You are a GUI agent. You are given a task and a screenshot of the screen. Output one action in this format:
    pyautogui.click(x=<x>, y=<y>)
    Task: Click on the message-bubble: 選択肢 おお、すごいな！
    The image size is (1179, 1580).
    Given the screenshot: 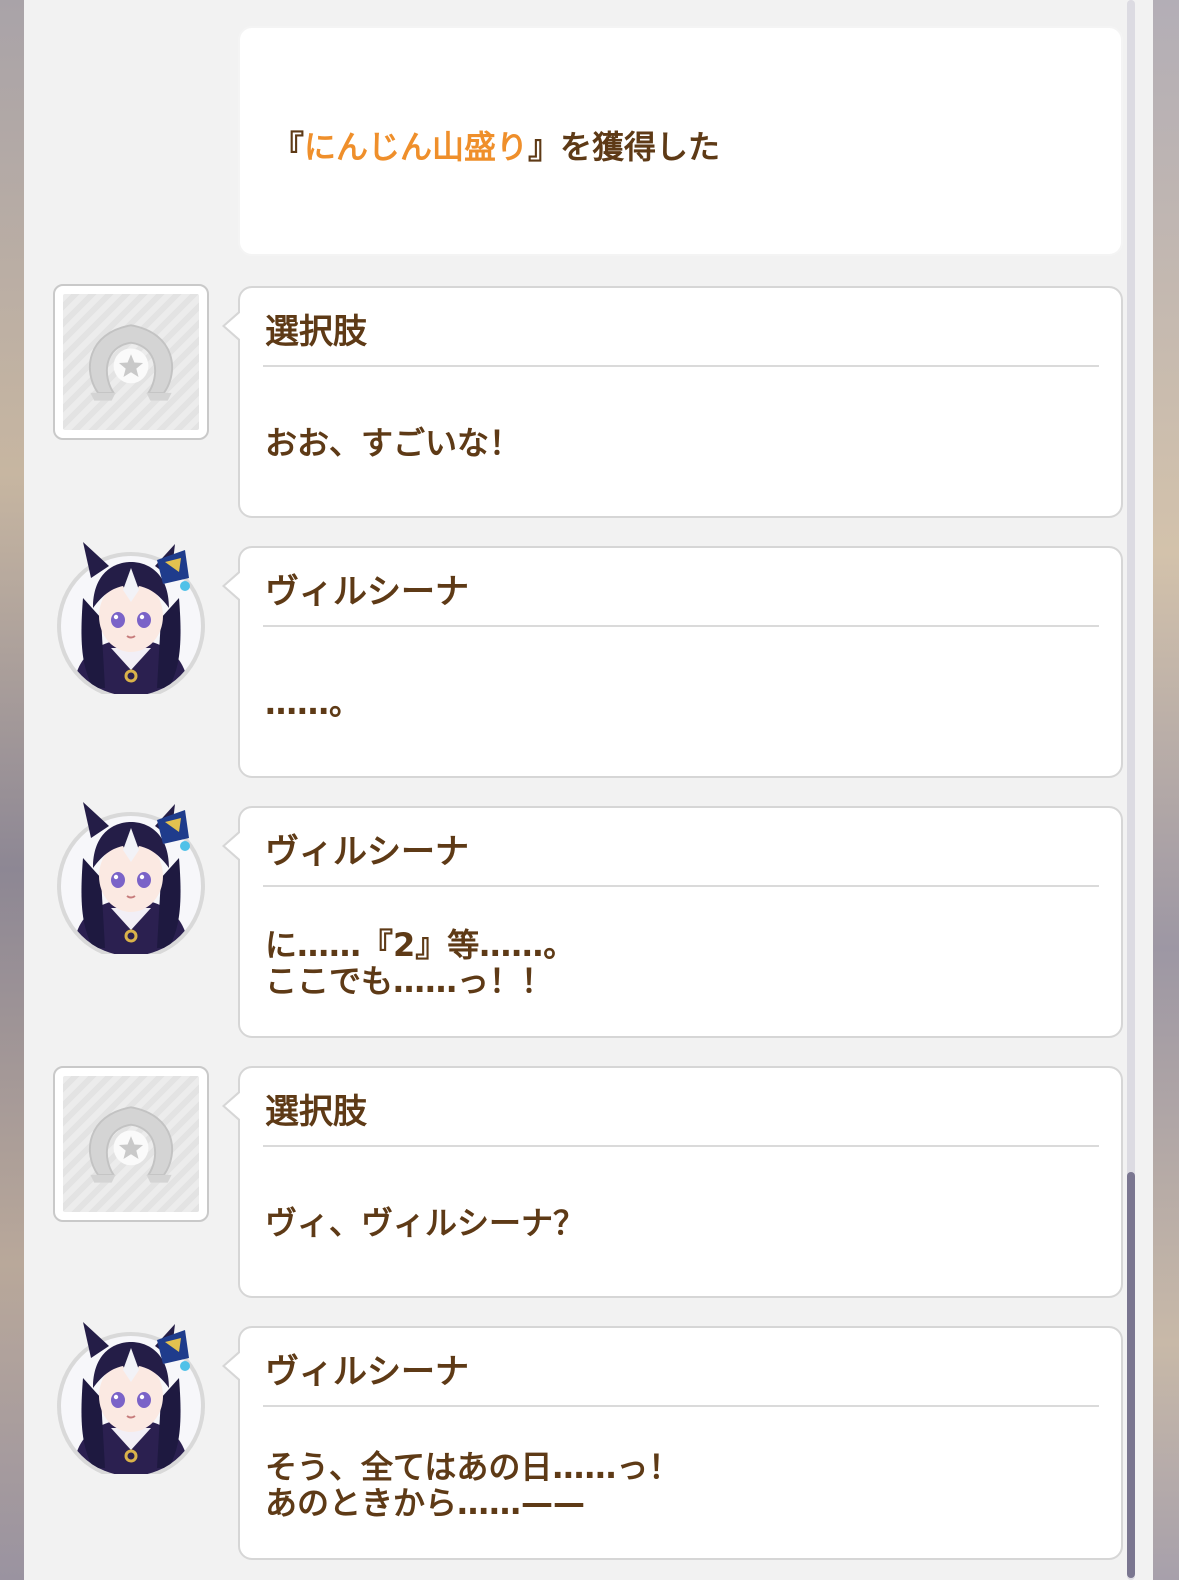 What is the action you would take?
    pyautogui.click(x=672, y=402)
    